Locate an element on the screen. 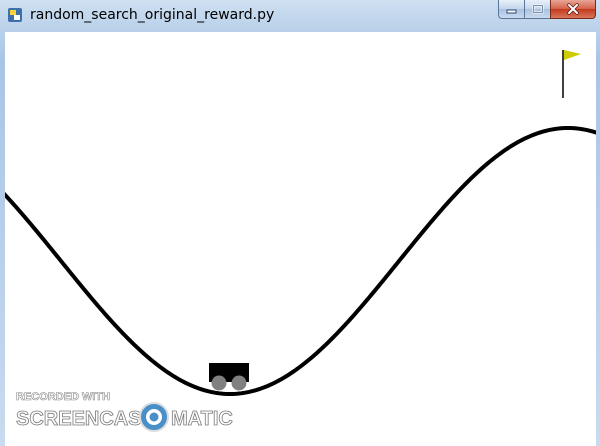 The width and height of the screenshot is (600, 446). screencast-watermark: RECORDED WITH SCREENCAST MATIC is located at coordinates (124, 411).